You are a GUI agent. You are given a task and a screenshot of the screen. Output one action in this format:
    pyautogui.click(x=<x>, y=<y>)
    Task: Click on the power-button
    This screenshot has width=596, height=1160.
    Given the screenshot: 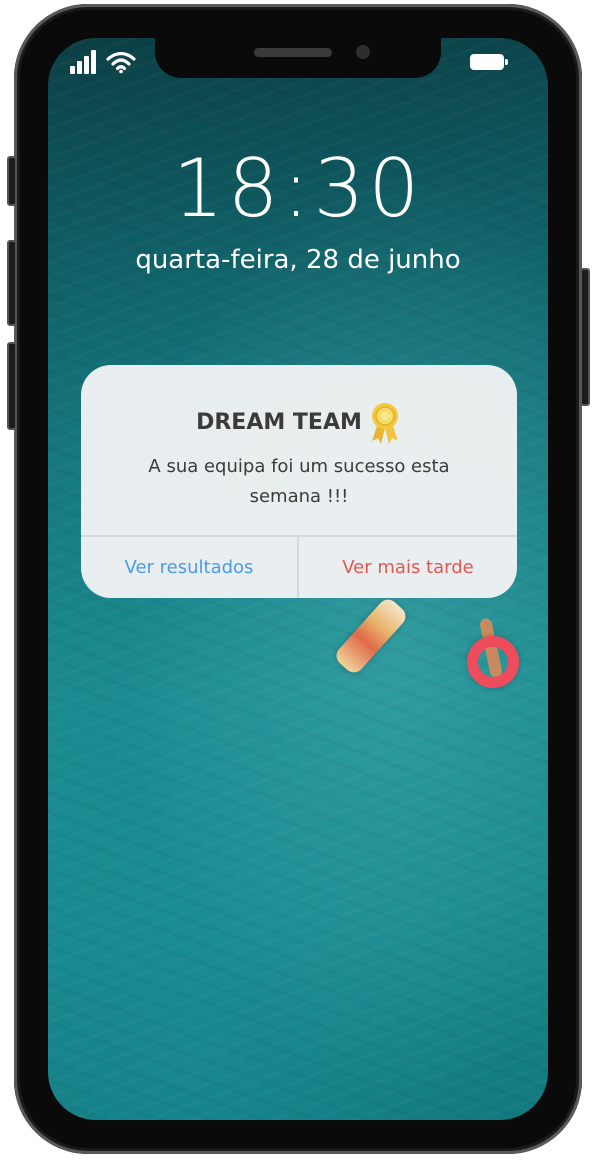 What is the action you would take?
    pyautogui.click(x=585, y=337)
    